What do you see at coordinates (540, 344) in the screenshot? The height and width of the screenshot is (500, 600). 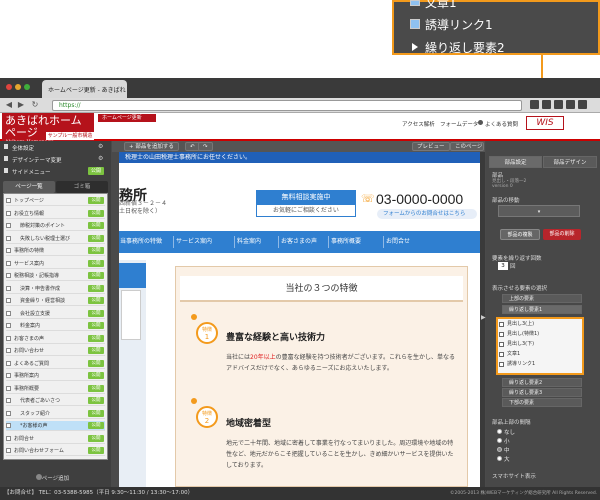 I see `element-checkbox: 見出し3(下)` at bounding box center [540, 344].